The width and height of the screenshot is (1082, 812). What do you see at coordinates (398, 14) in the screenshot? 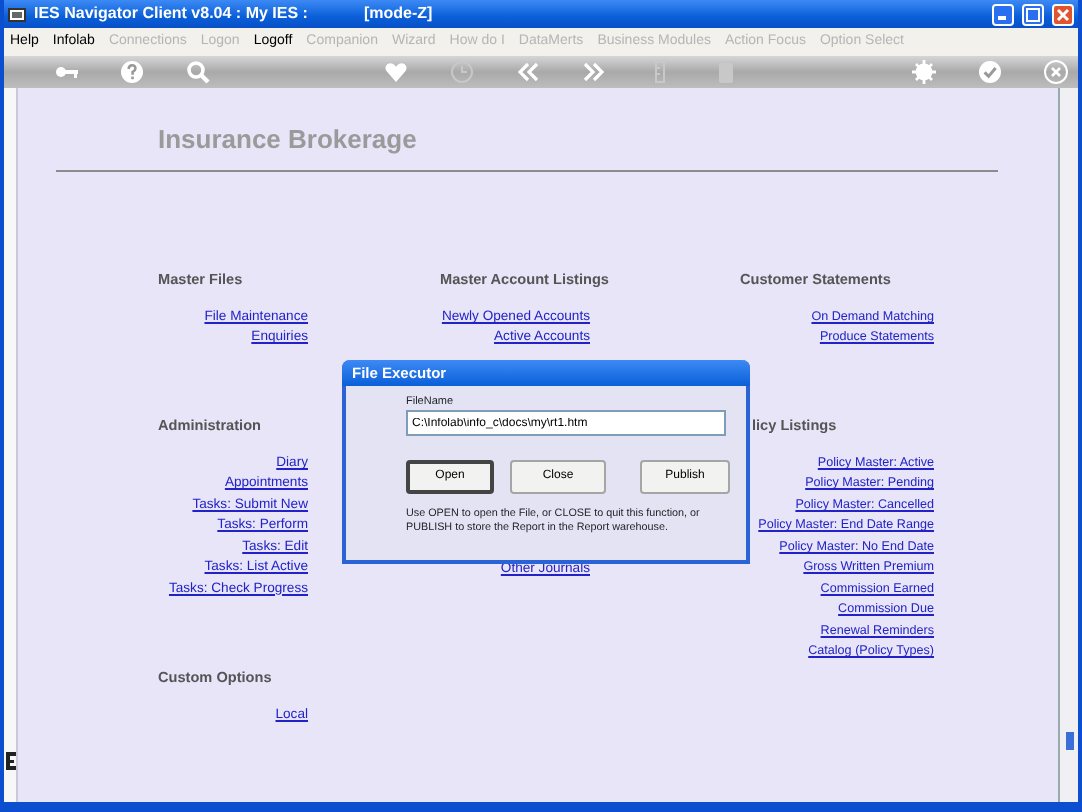
I see `mode-label: [mode-Z]` at bounding box center [398, 14].